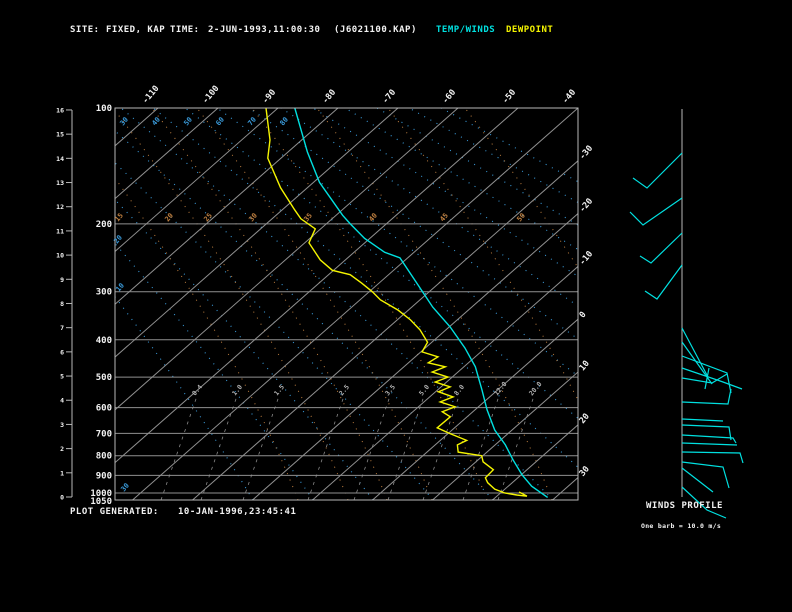  I want to click on svg-text: 70, so click(252, 122).